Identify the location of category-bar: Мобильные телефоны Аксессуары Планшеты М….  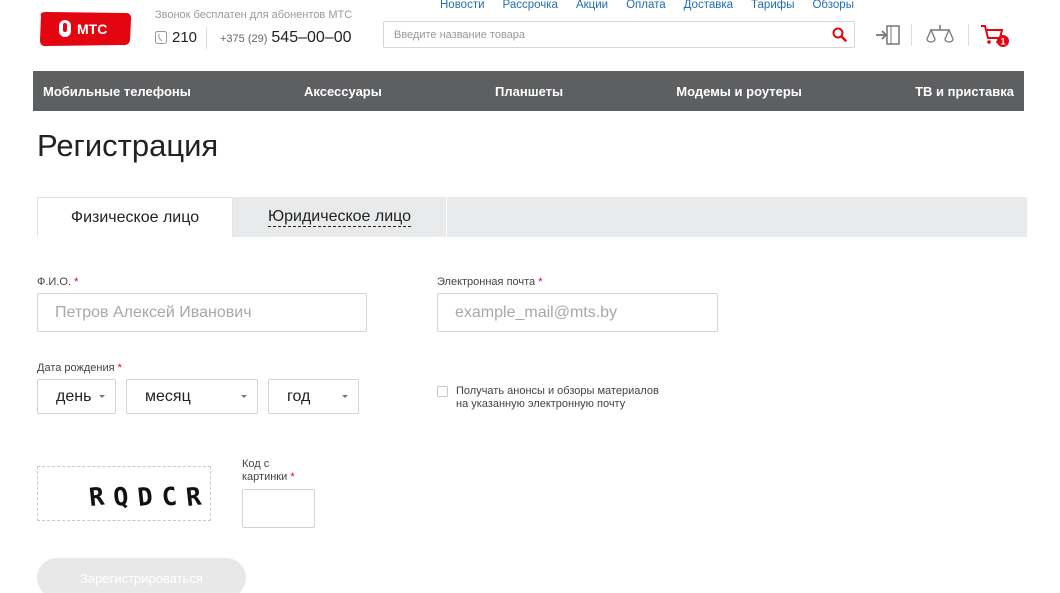
(528, 91).